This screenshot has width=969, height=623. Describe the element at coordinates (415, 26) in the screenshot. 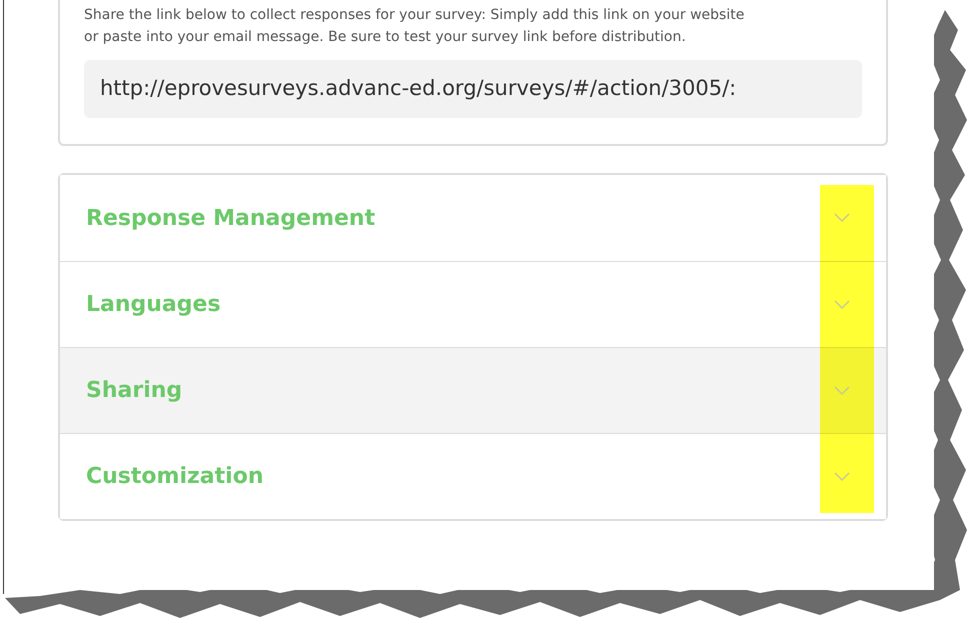

I see `share-description: Share the link below to collect responses for your survey: Simply add this link on your website or paste into your email message. Be sure to test your survey link before distribution.` at that location.